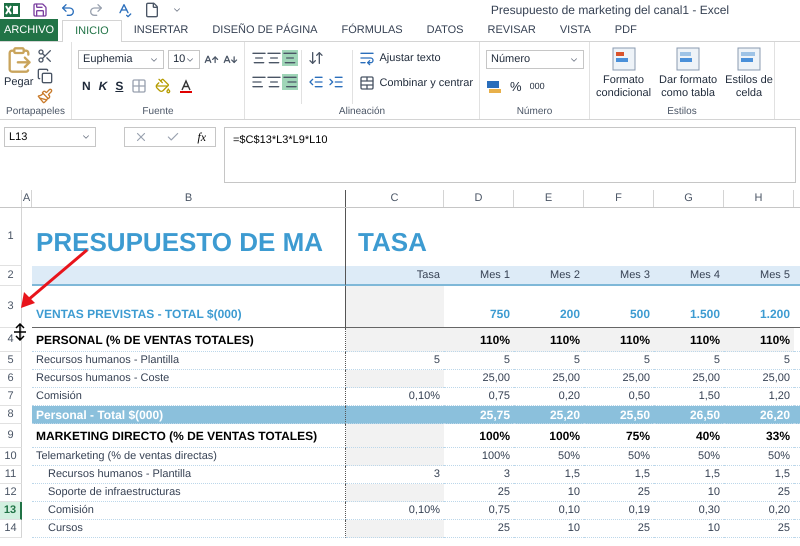 The height and width of the screenshot is (546, 800). What do you see at coordinates (189, 340) in the screenshot?
I see `table-cell: PERSONAL (% DE VENTAS TOTALES)` at bounding box center [189, 340].